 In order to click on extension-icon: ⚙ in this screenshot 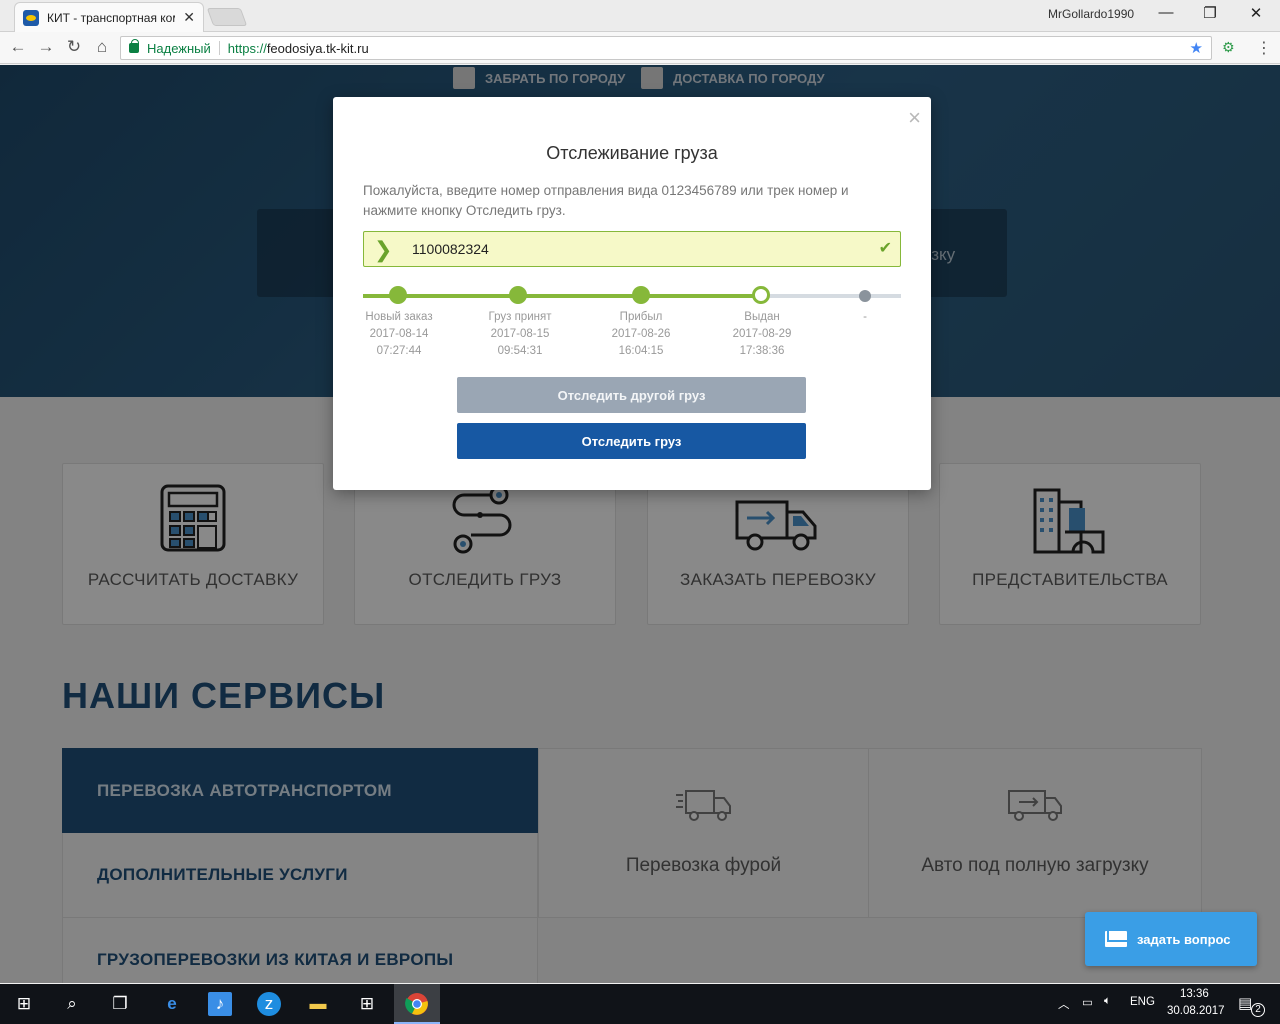, I will do `click(1231, 48)`.